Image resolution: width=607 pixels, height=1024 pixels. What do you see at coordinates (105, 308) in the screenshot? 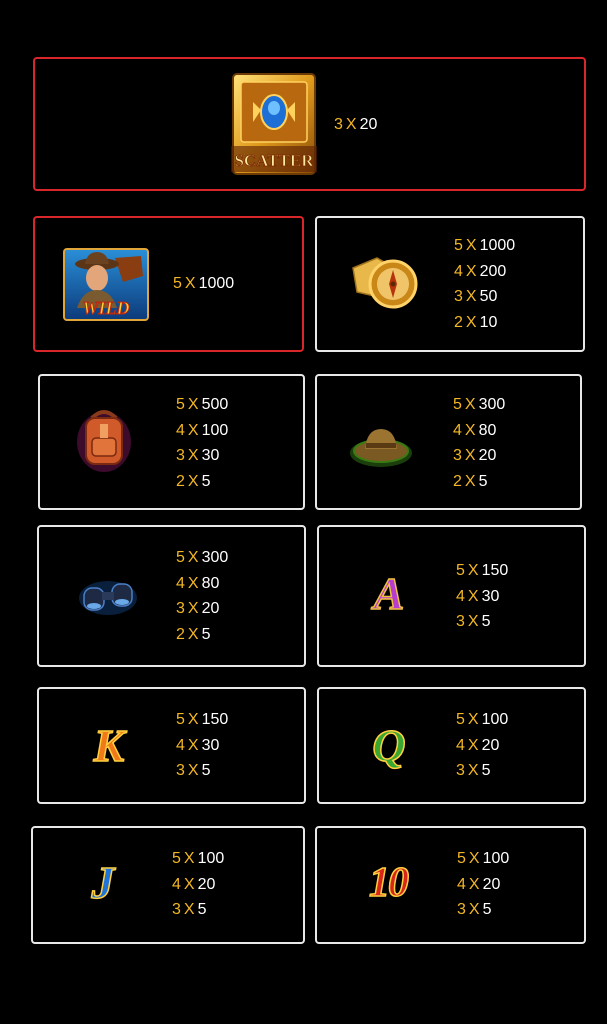
I see `wild-label-text: WILD` at bounding box center [105, 308].